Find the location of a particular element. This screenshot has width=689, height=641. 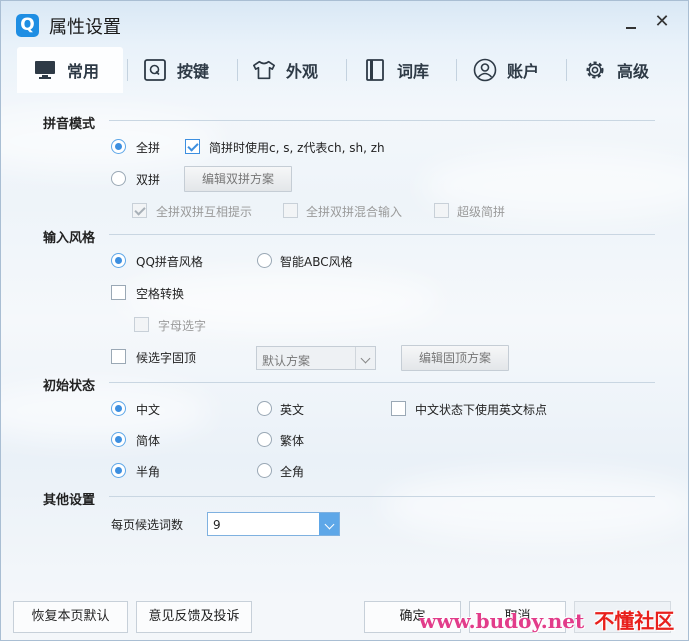

label-qq-style: QQ拼音风格 is located at coordinates (169, 262).